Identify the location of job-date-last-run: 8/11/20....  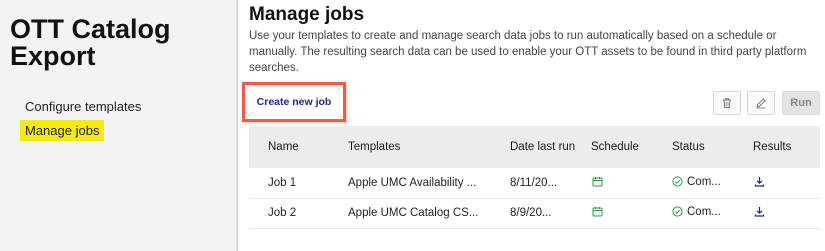
(534, 182).